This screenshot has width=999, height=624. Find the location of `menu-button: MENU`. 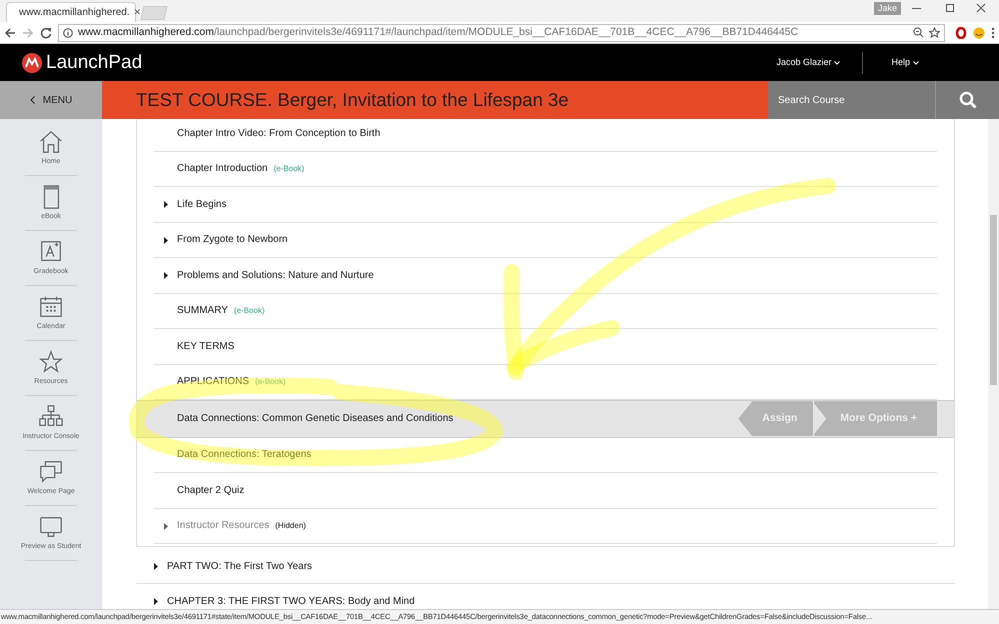

menu-button: MENU is located at coordinates (51, 100).